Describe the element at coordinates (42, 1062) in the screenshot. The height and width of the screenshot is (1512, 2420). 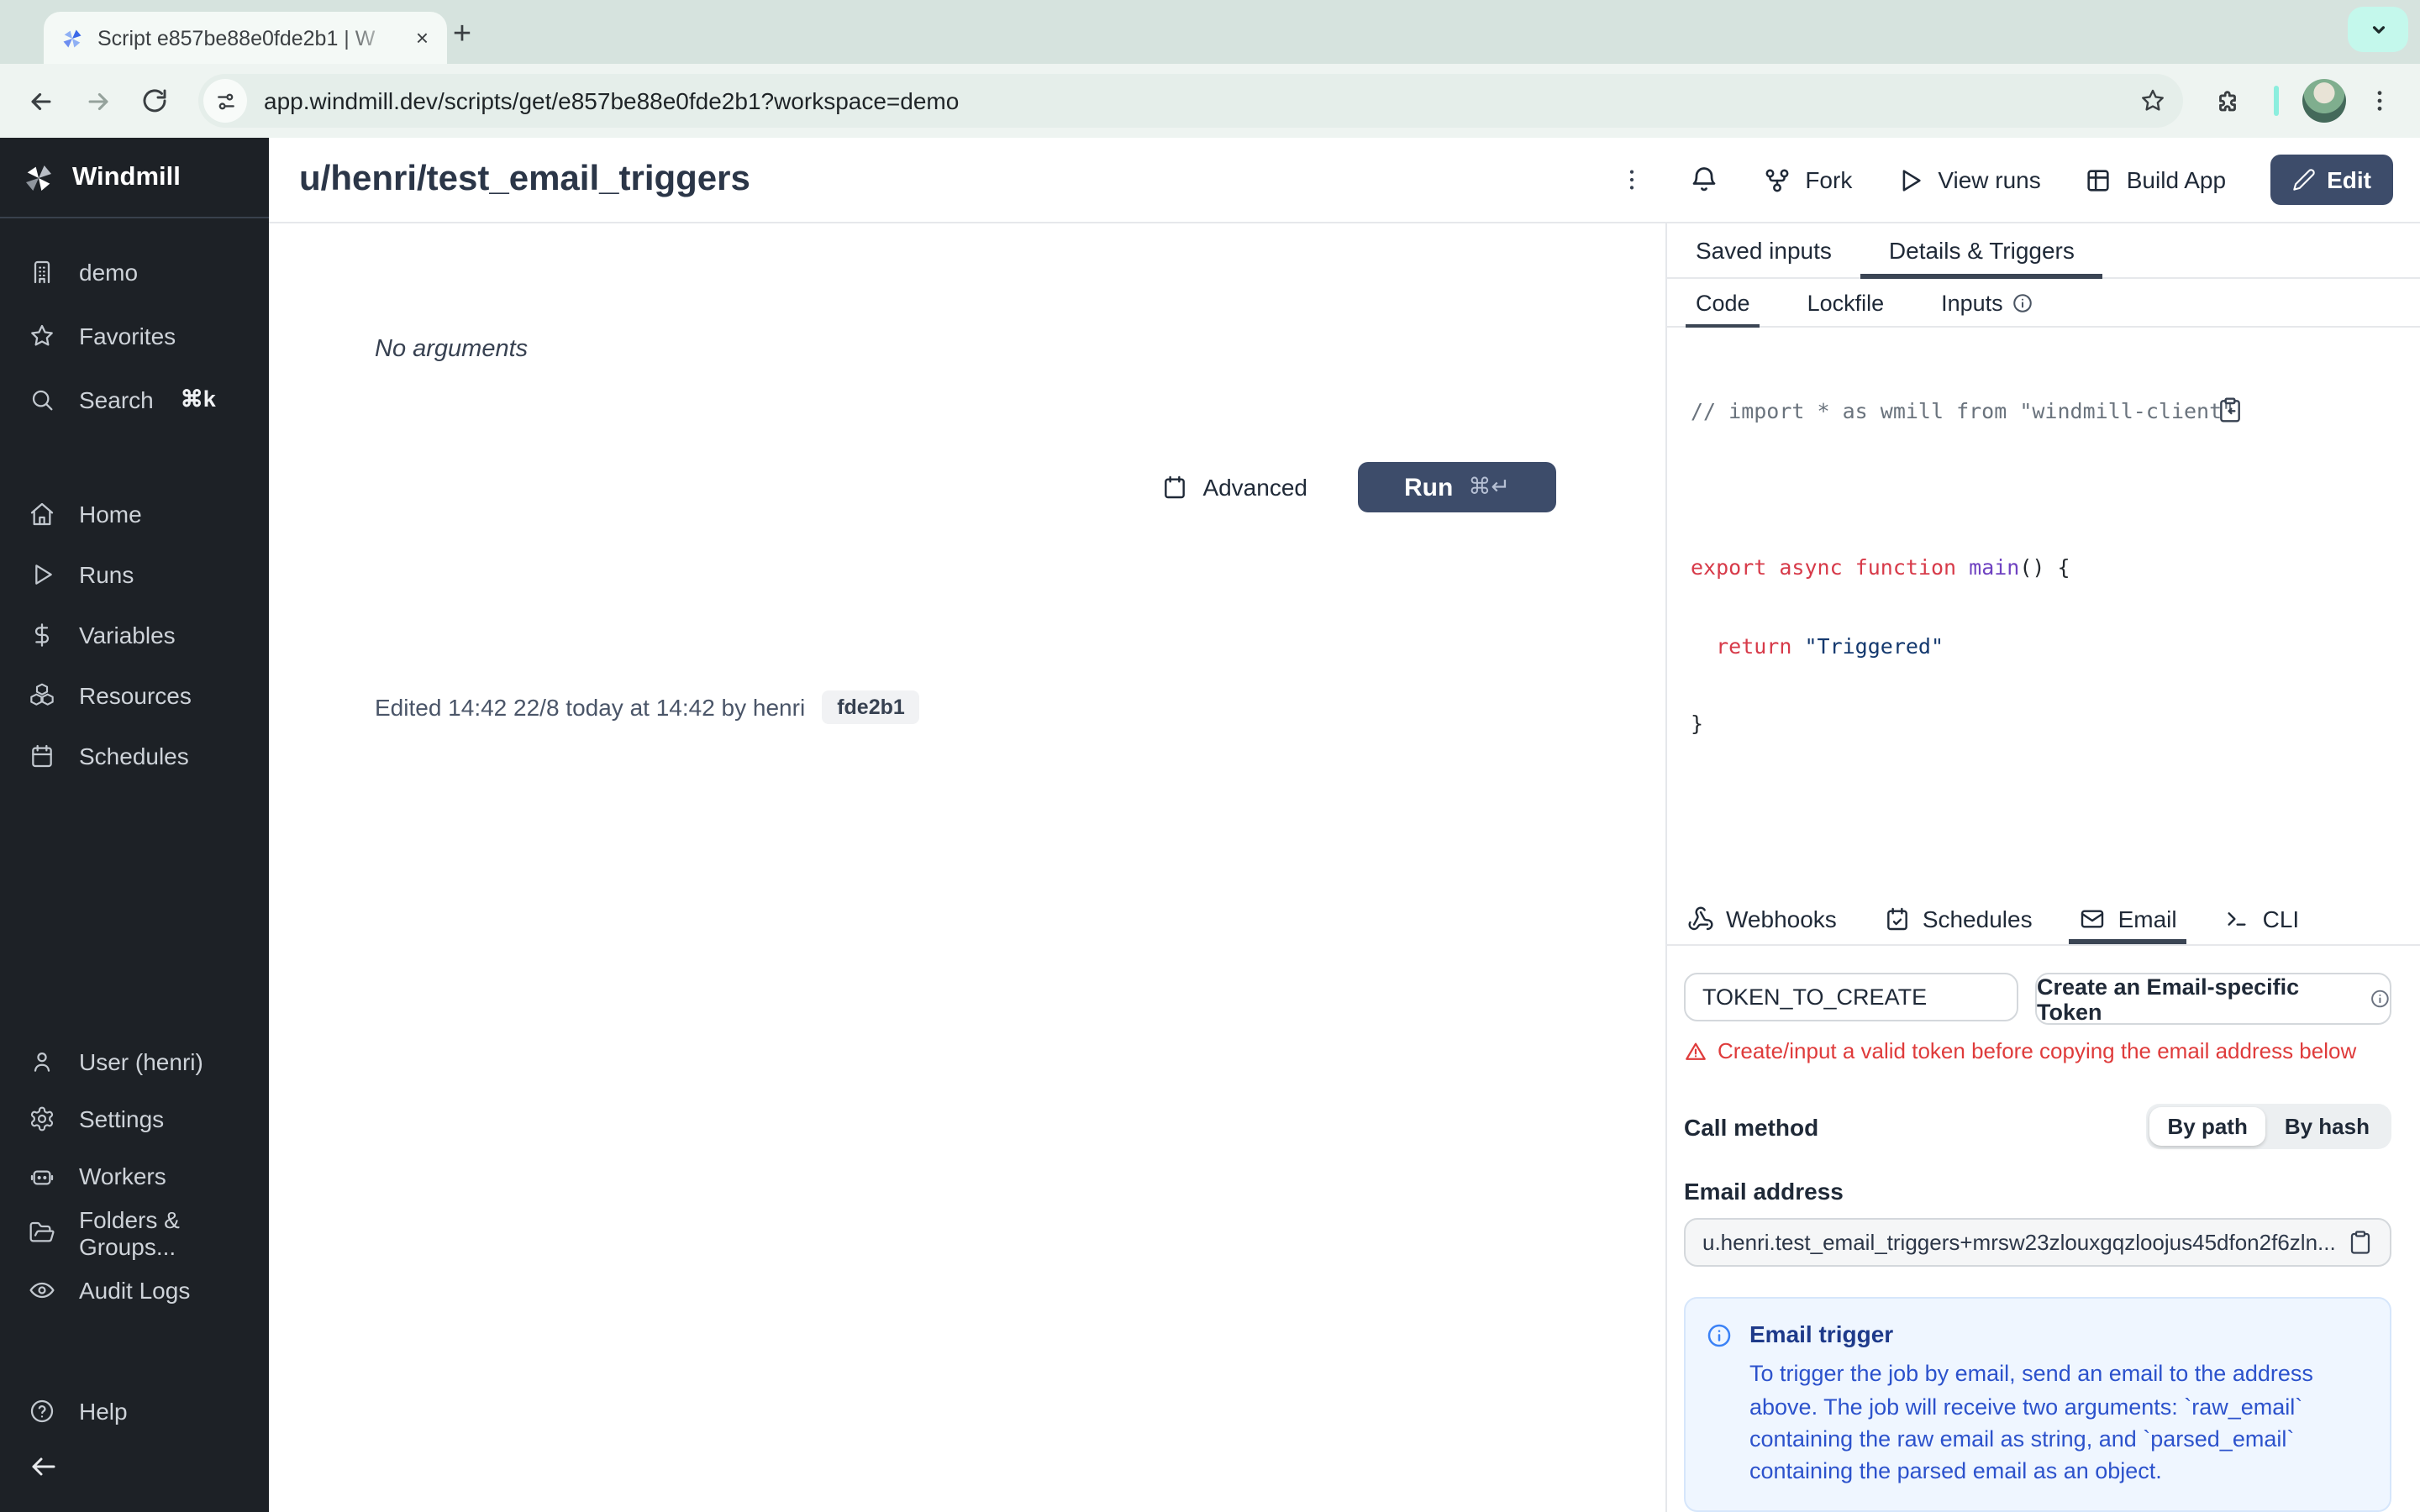
I see `user-icon` at that location.